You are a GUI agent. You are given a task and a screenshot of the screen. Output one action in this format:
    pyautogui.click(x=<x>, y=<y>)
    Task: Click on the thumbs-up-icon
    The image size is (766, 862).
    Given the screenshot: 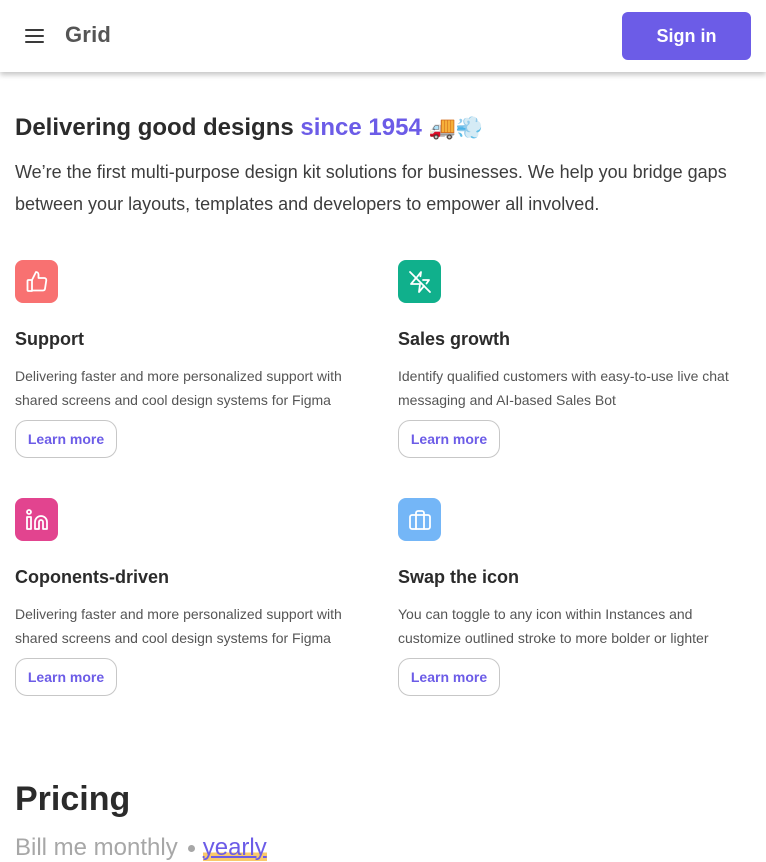 What is the action you would take?
    pyautogui.click(x=36, y=281)
    